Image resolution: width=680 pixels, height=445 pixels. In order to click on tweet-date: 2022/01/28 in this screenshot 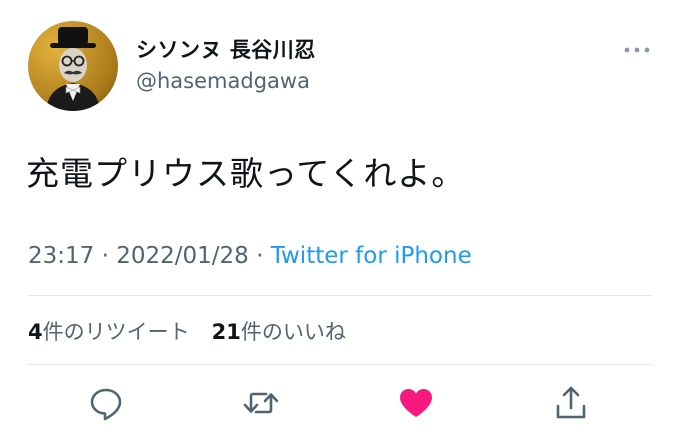, I will do `click(182, 256)`.